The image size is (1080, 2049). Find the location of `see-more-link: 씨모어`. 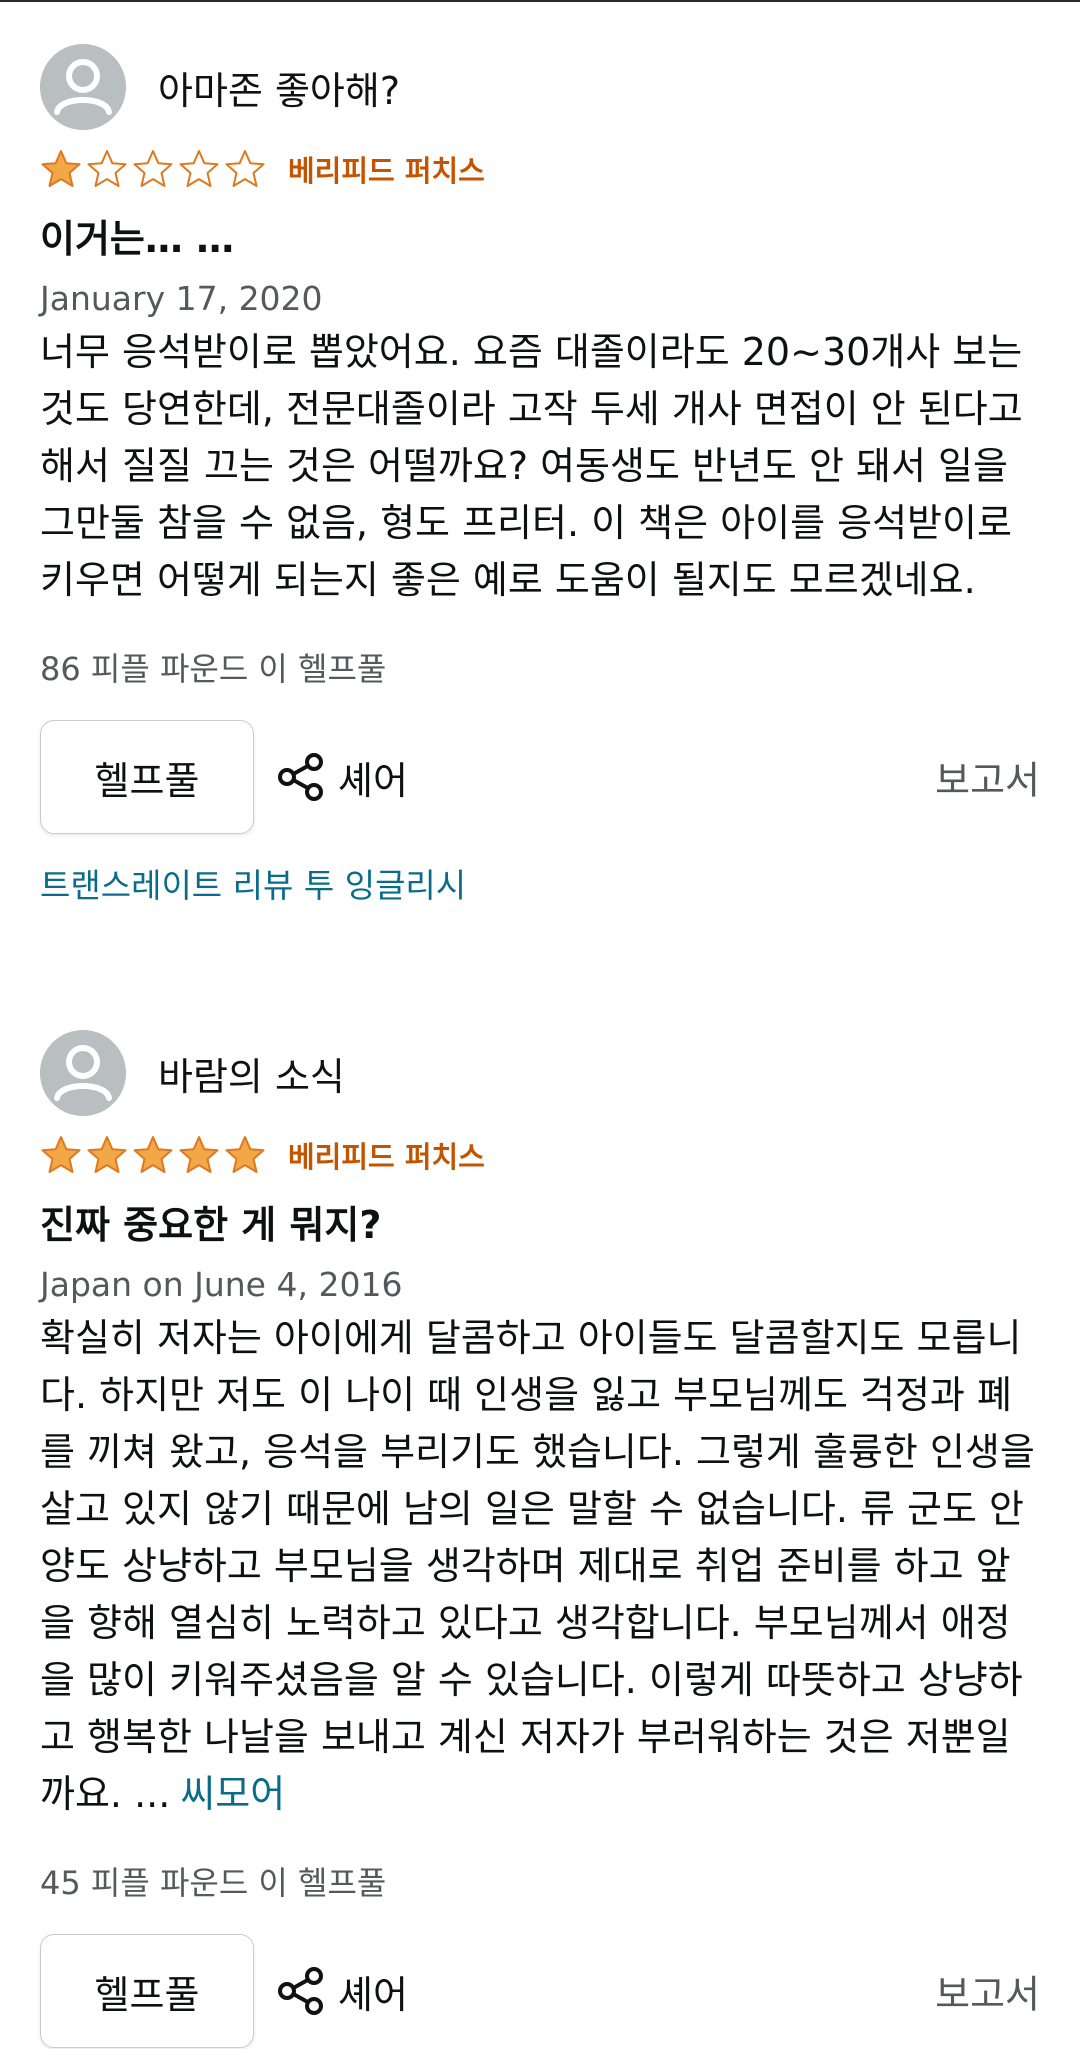

see-more-link: 씨모어 is located at coordinates (232, 1794).